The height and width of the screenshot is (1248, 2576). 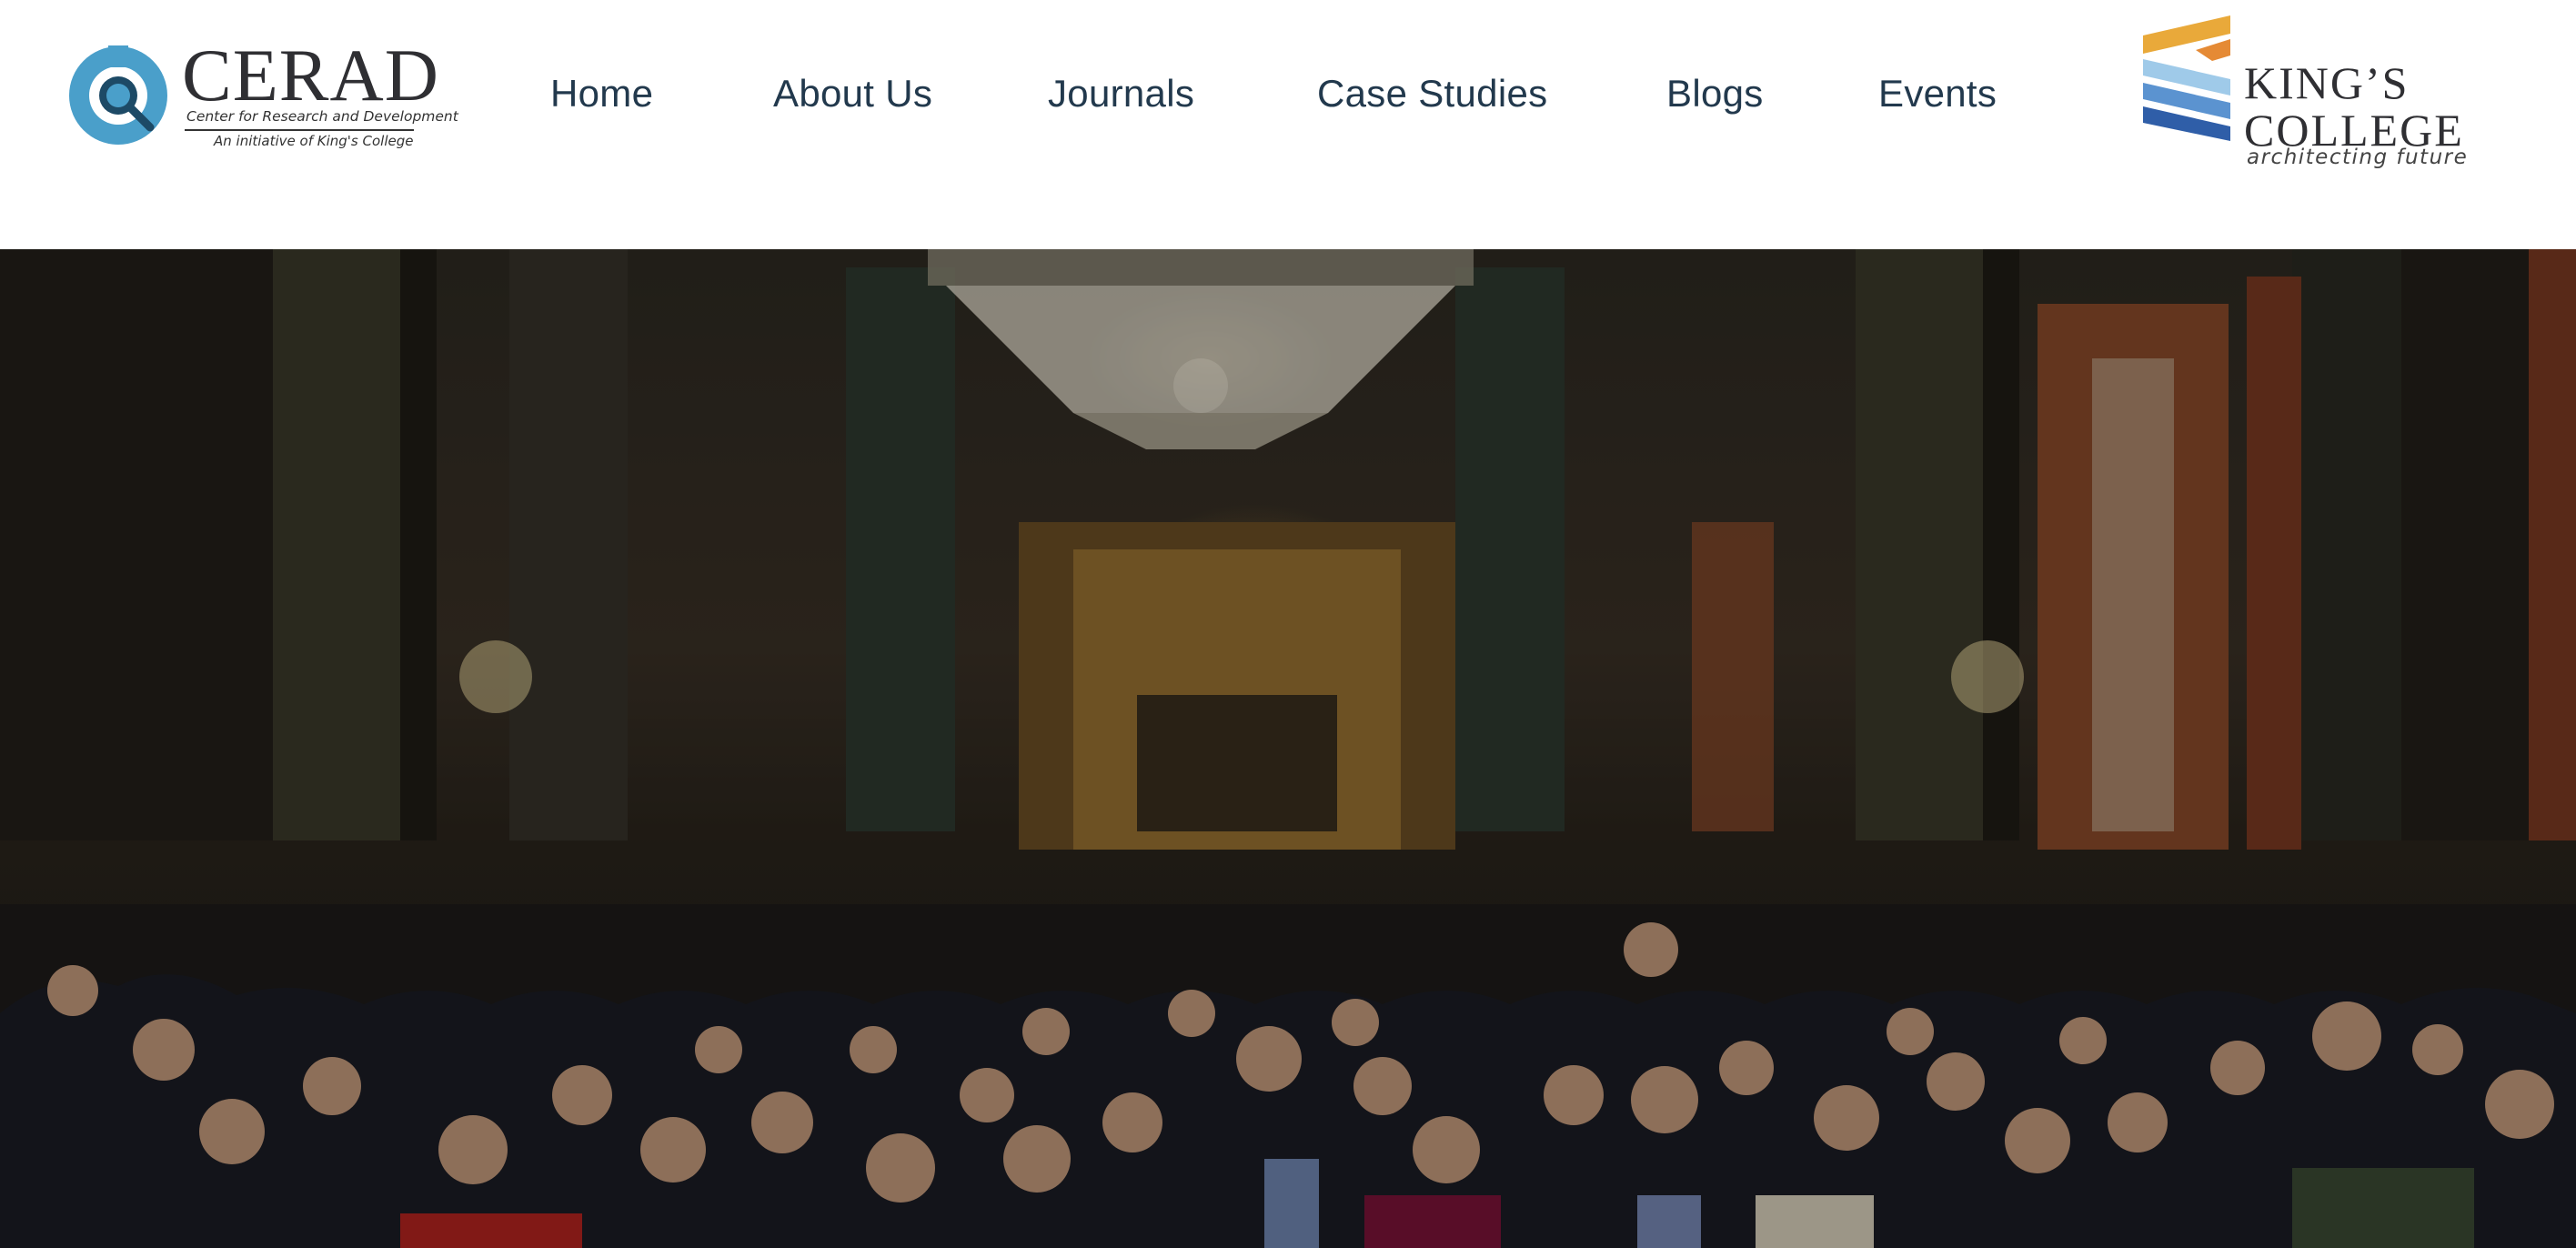 What do you see at coordinates (1937, 94) in the screenshot?
I see `nav-events: Events` at bounding box center [1937, 94].